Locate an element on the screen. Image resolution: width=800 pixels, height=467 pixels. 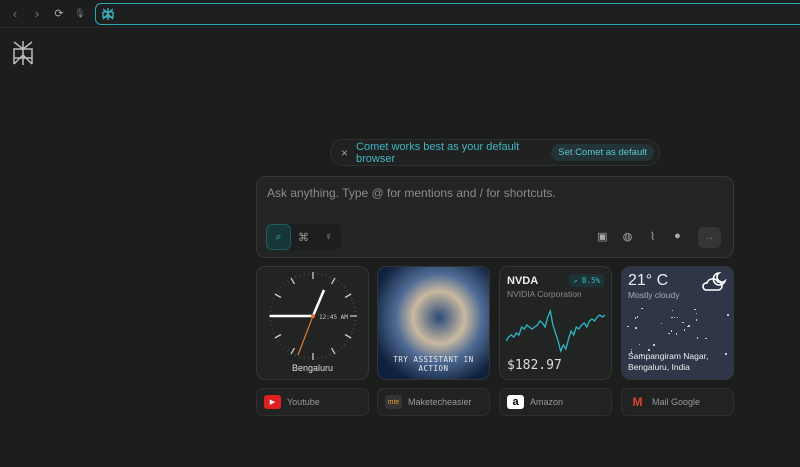
stock-company: NVIDIA Corporation is located at coordinates (544, 294).